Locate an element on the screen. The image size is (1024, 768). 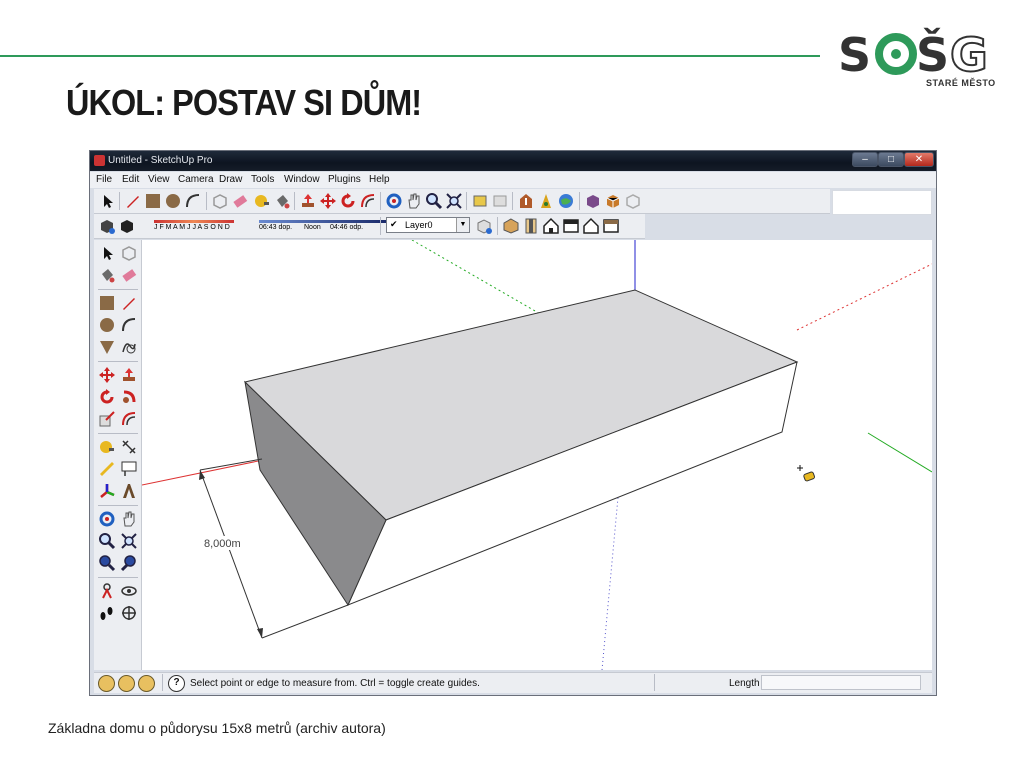
freehand-icon is located at coordinates (129, 347).